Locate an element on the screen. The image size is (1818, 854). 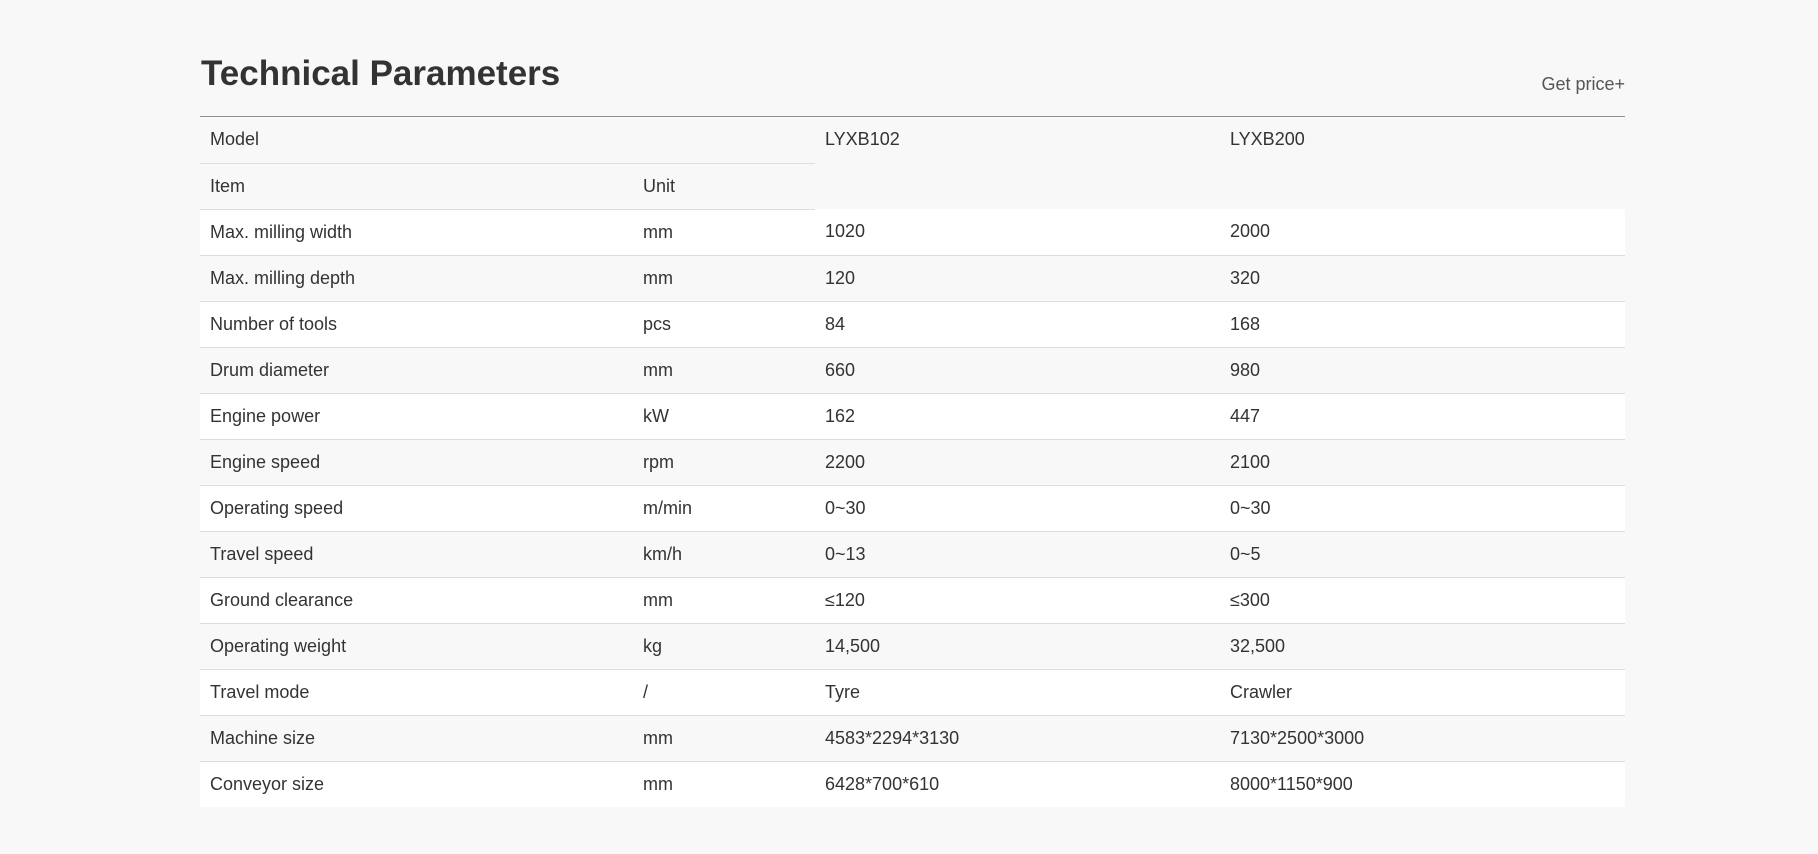
table-row: Engine speed rpm 2200 2100 is located at coordinates (912, 462).